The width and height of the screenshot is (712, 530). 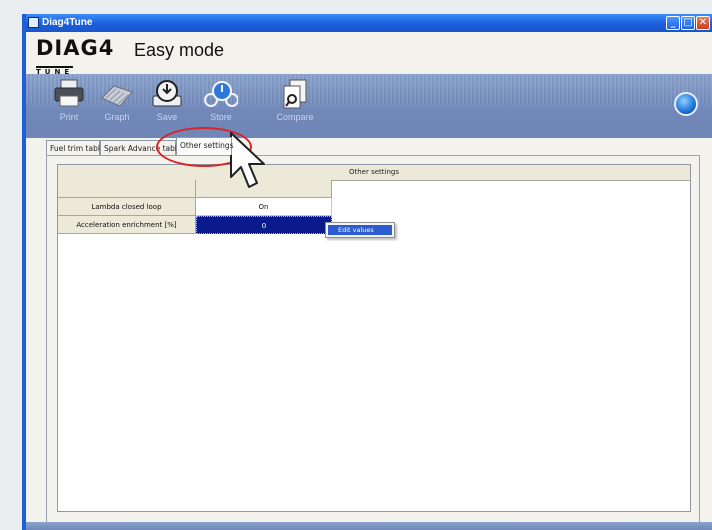 What do you see at coordinates (167, 93) in the screenshot?
I see `save-icon` at bounding box center [167, 93].